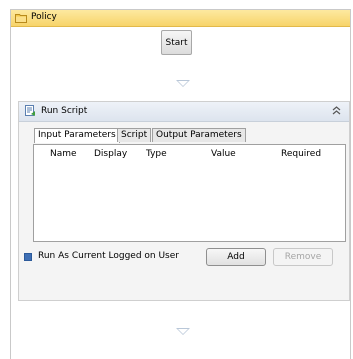  What do you see at coordinates (301, 154) in the screenshot?
I see `column-header-required: Required` at bounding box center [301, 154].